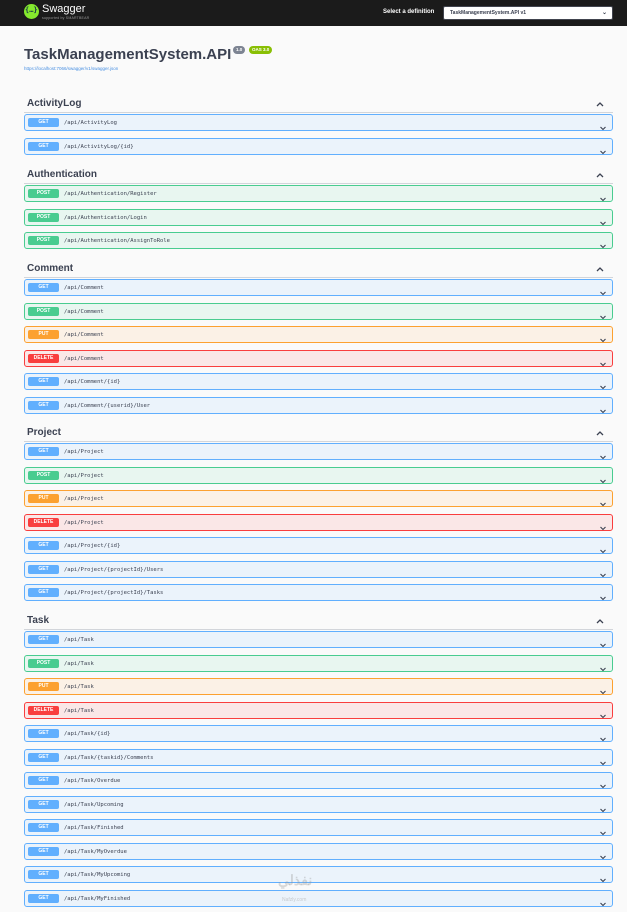 This screenshot has height=912, width=627. Describe the element at coordinates (92, 382) in the screenshot. I see `operation-path: /api/Comment/{id}` at that location.